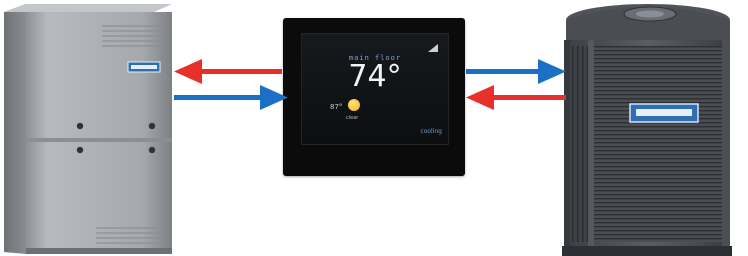  What do you see at coordinates (231, 97) in the screenshot?
I see `cool-arrow-to-thermostat` at bounding box center [231, 97].